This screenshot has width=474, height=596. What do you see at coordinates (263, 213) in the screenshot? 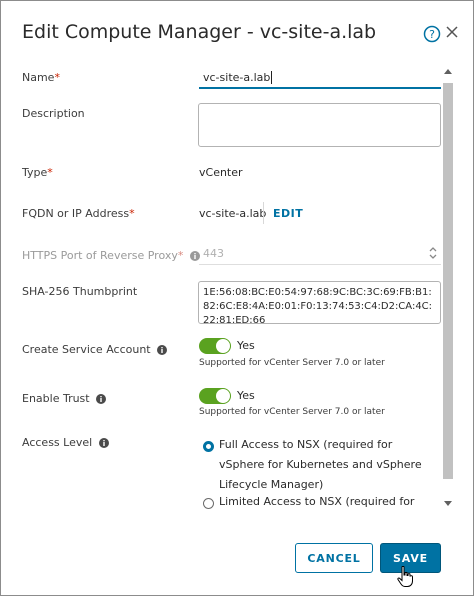
I see `fqdn-divider` at bounding box center [263, 213].